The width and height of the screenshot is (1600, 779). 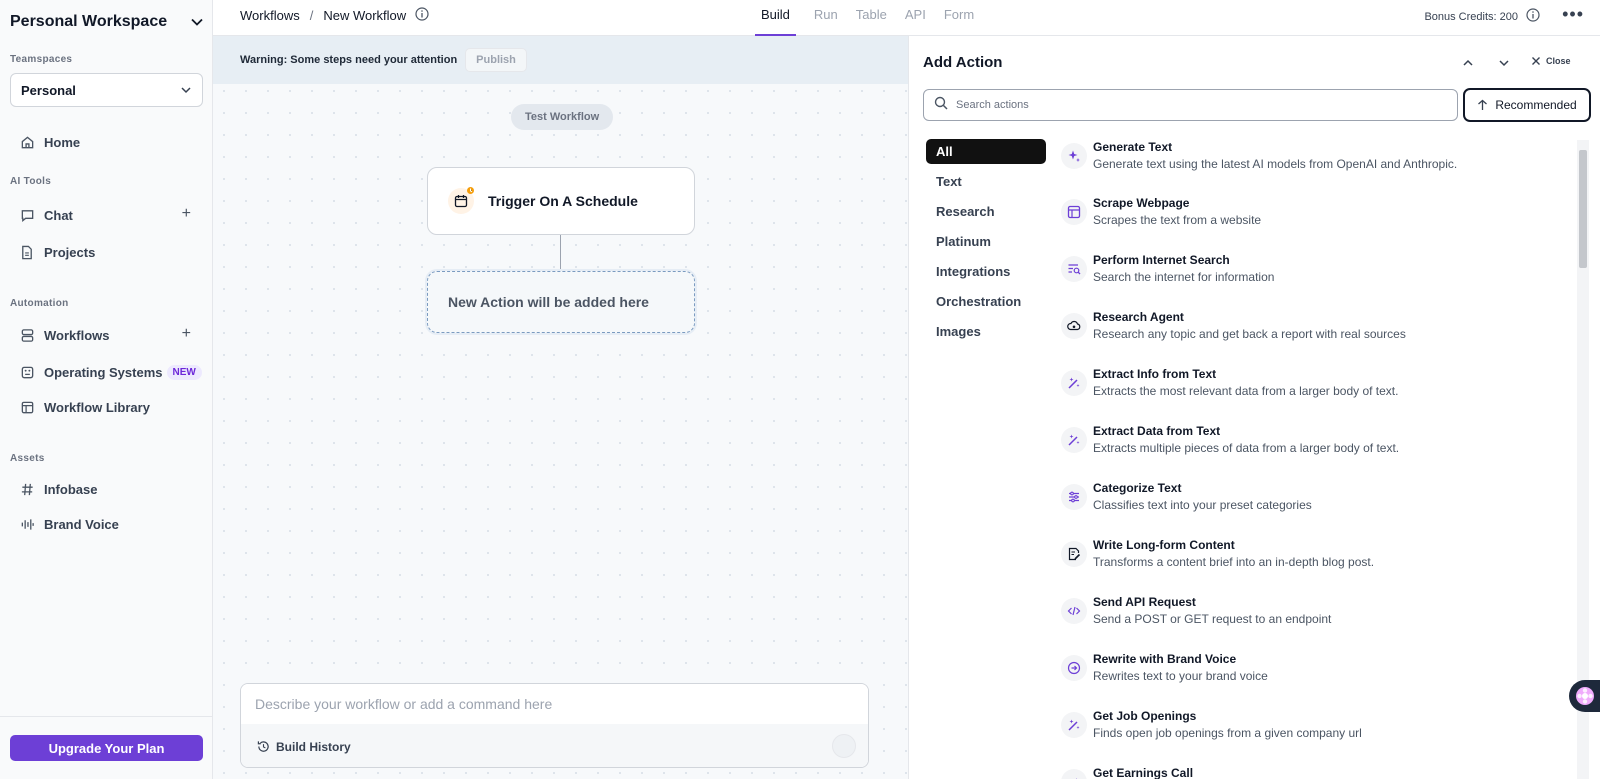 I want to click on assets-label: Assets, so click(x=27, y=458).